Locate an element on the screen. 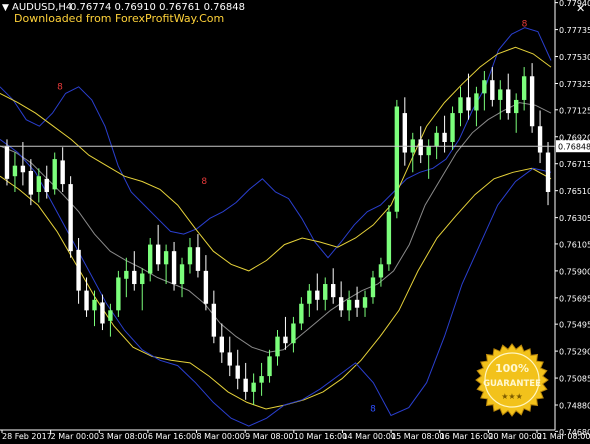 This screenshot has width=590, height=444. x-tick-label: 9 Mar 08:00 is located at coordinates (269, 436).